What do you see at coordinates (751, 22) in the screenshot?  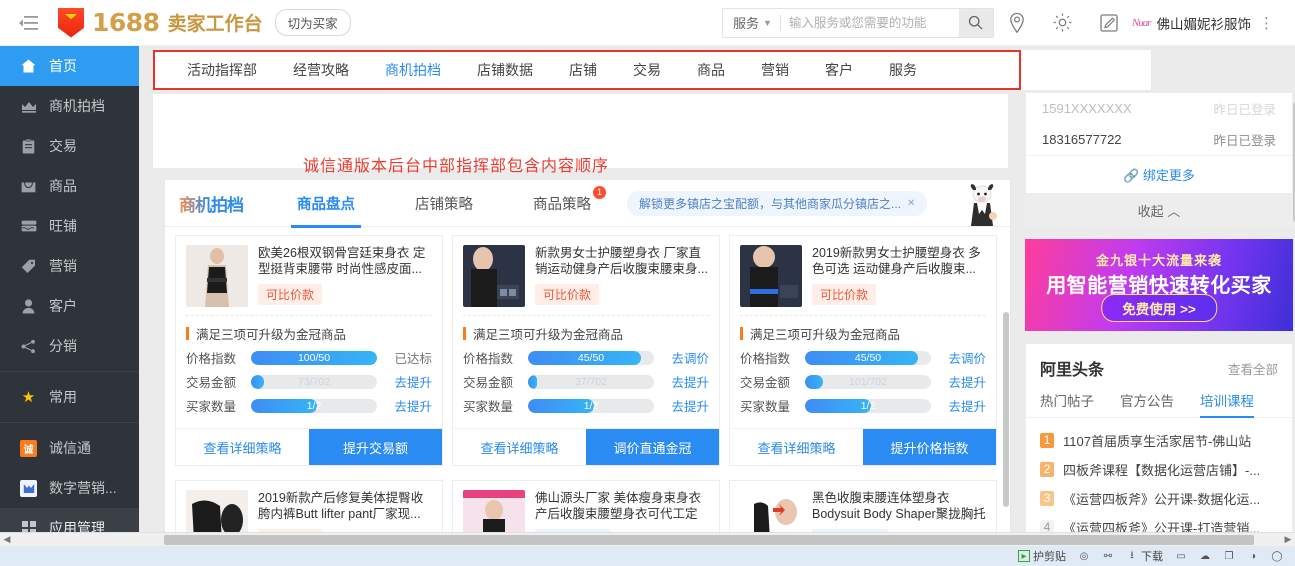 I see `search-category-dropdown: 服务 ▼` at bounding box center [751, 22].